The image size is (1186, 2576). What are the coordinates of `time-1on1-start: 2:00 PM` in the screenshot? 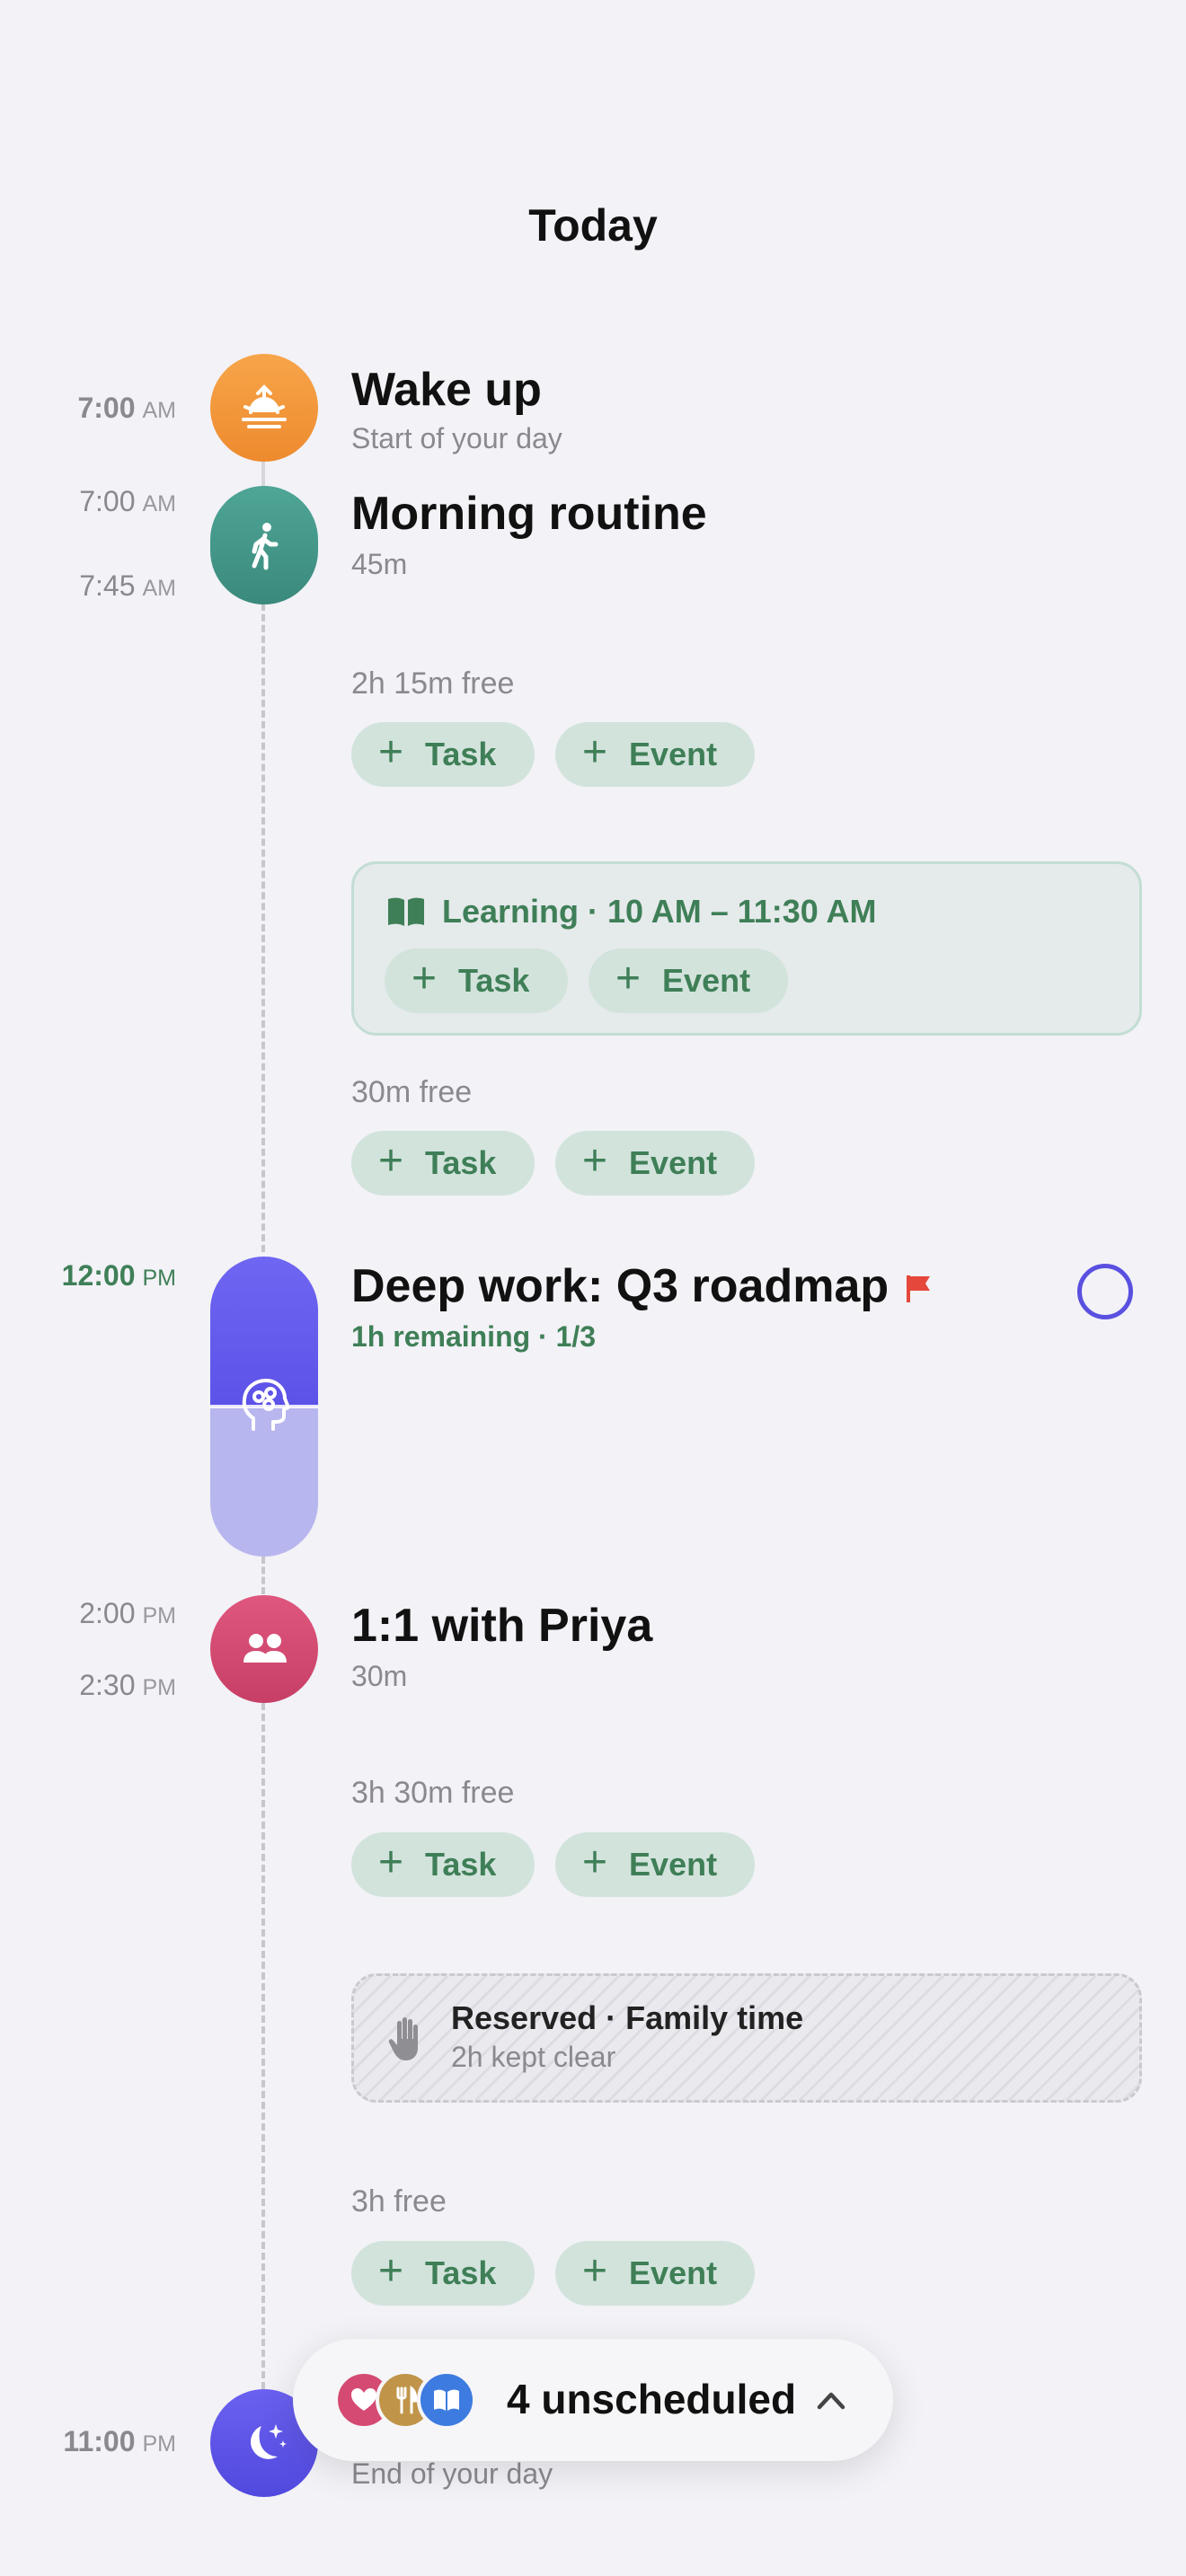 It's located at (127, 1613).